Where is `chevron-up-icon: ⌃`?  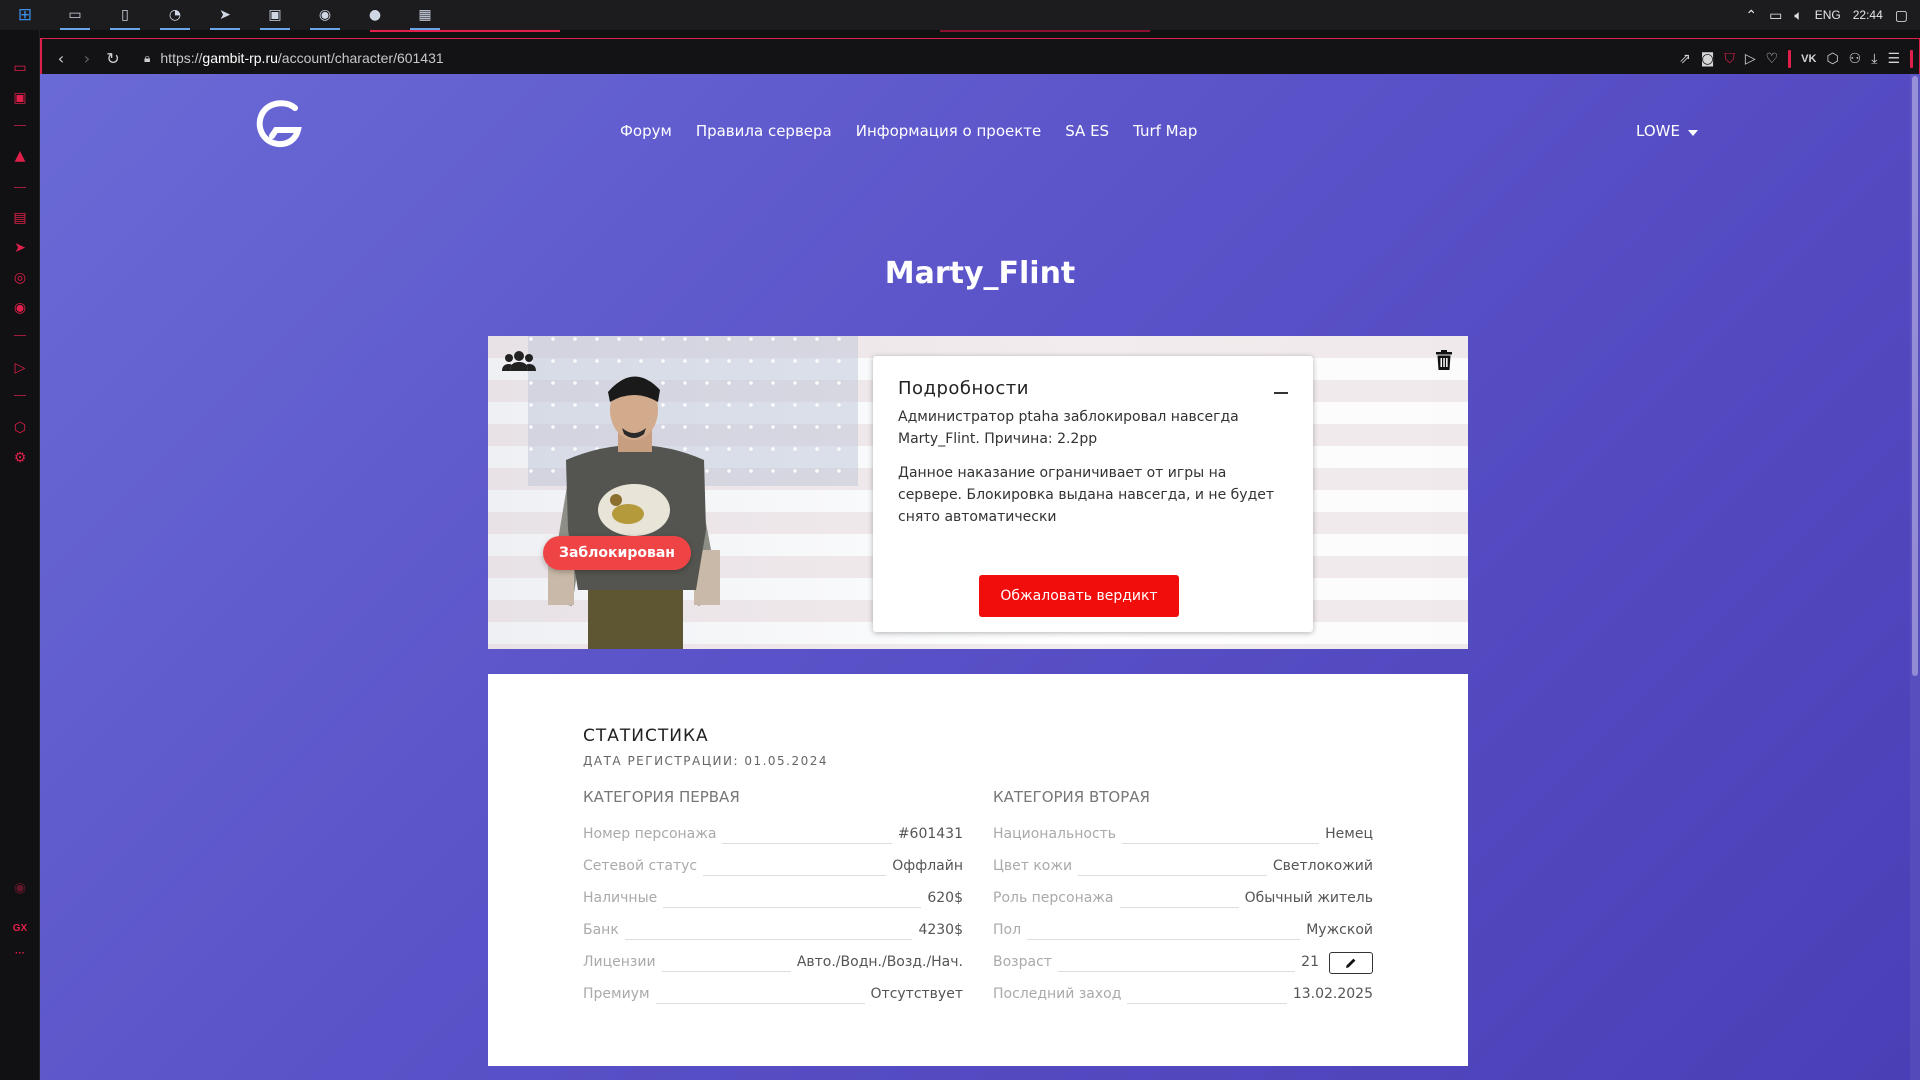
chevron-up-icon: ⌃ is located at coordinates (1751, 15).